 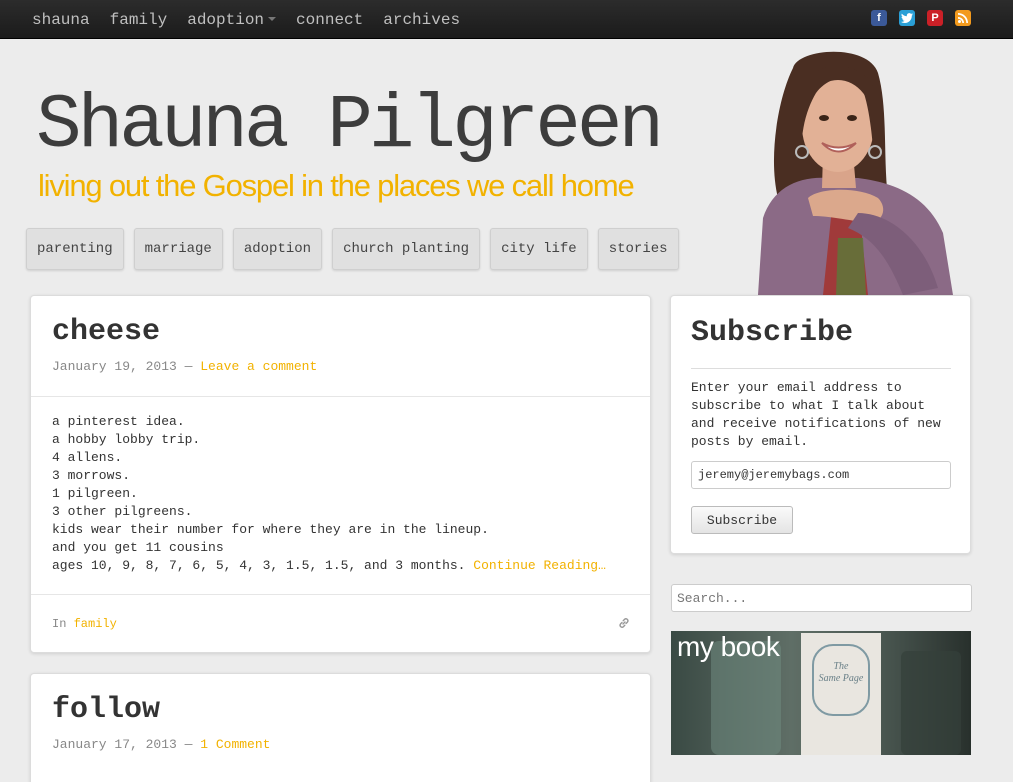 What do you see at coordinates (935, 18) in the screenshot?
I see `pinterest-icon: P` at bounding box center [935, 18].